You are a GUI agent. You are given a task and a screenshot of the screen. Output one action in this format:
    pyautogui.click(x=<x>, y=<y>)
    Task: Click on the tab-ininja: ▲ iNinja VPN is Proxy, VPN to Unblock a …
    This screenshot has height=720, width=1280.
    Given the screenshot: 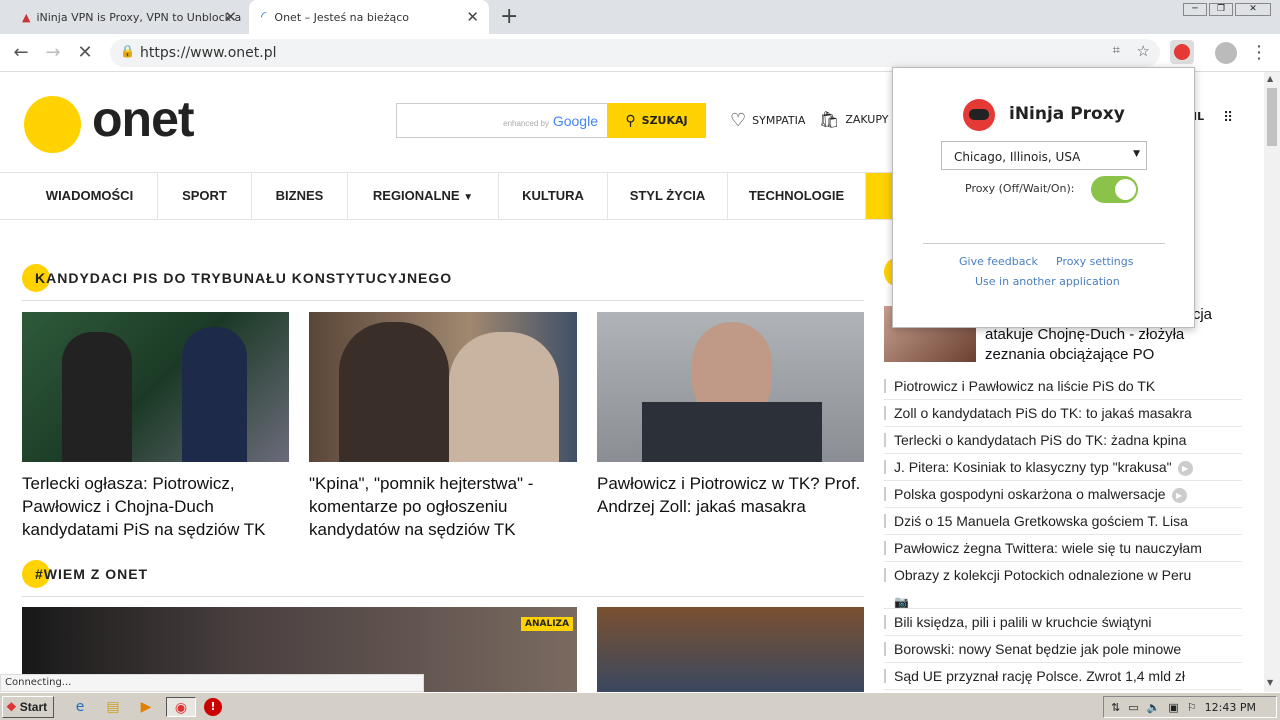 What is the action you would take?
    pyautogui.click(x=128, y=17)
    